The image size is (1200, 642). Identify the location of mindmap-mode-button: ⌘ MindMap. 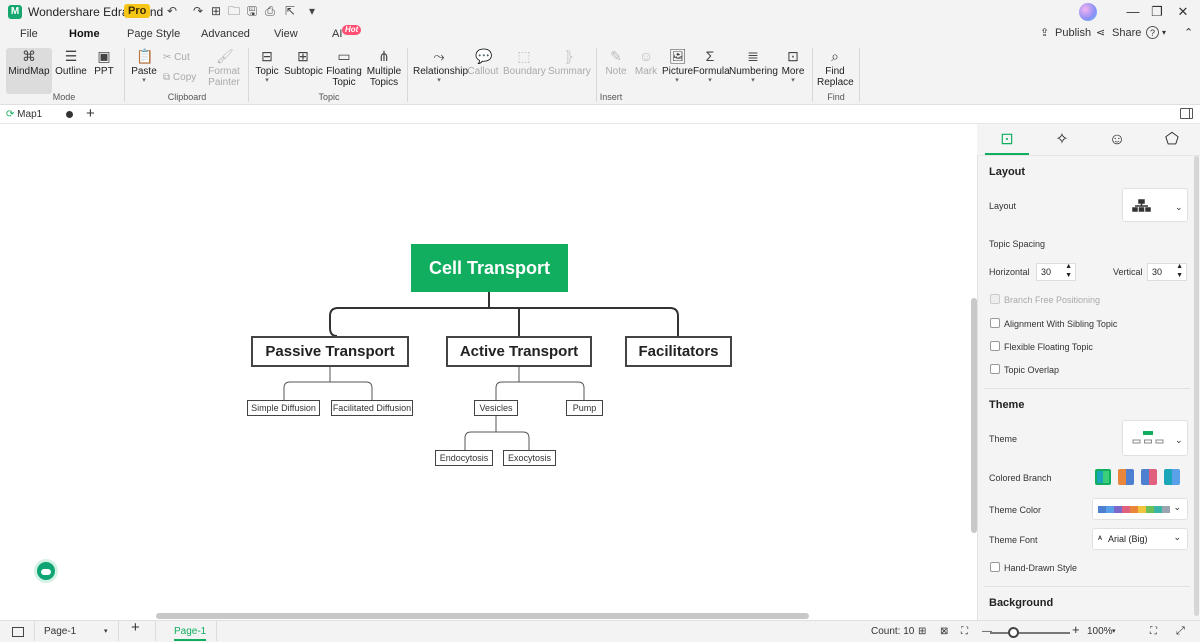
(29, 71).